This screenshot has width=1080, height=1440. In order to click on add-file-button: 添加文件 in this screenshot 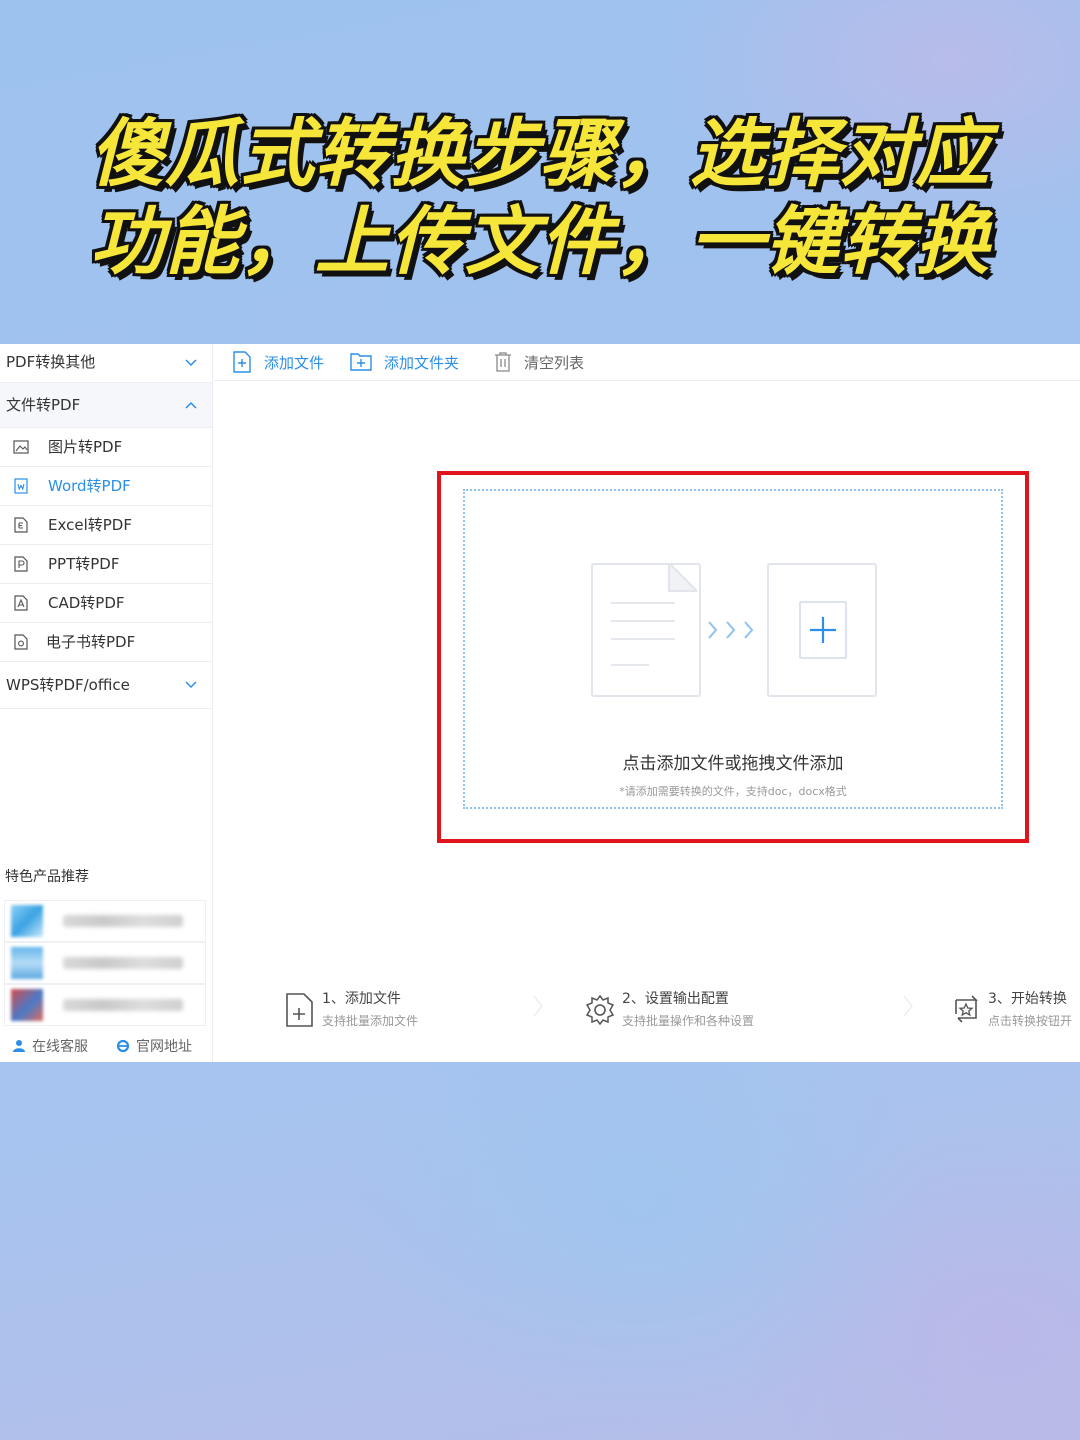, I will do `click(278, 362)`.